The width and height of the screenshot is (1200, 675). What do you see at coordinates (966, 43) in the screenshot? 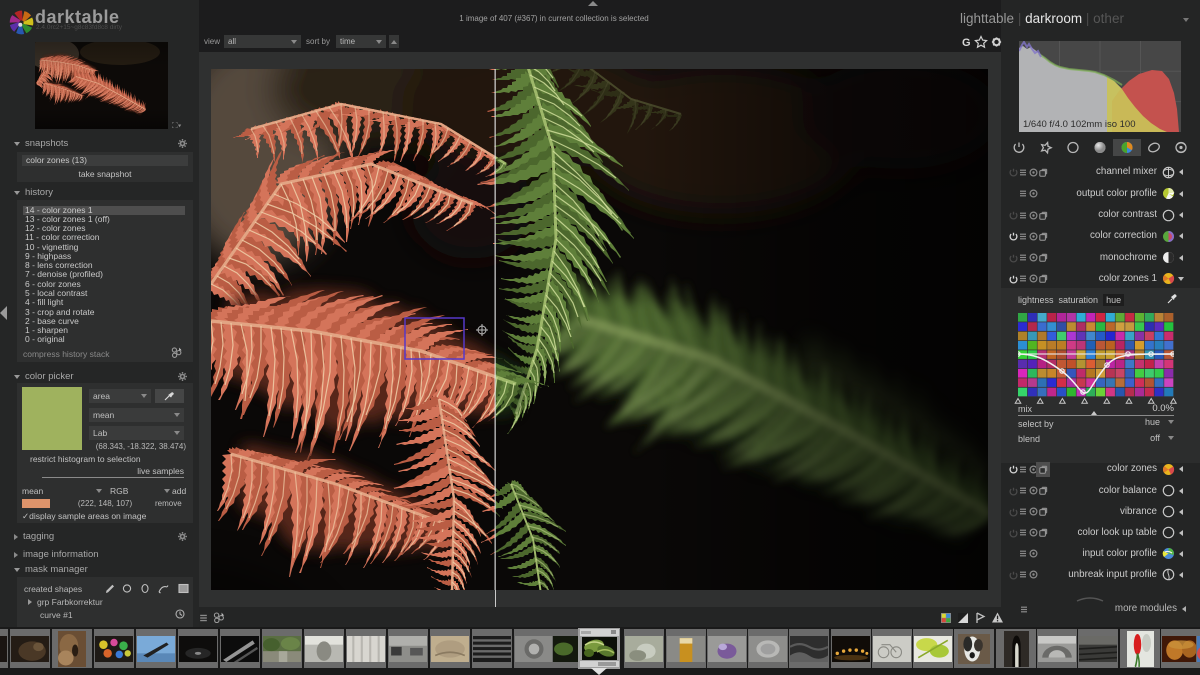
I see `svg-text: G` at bounding box center [966, 43].